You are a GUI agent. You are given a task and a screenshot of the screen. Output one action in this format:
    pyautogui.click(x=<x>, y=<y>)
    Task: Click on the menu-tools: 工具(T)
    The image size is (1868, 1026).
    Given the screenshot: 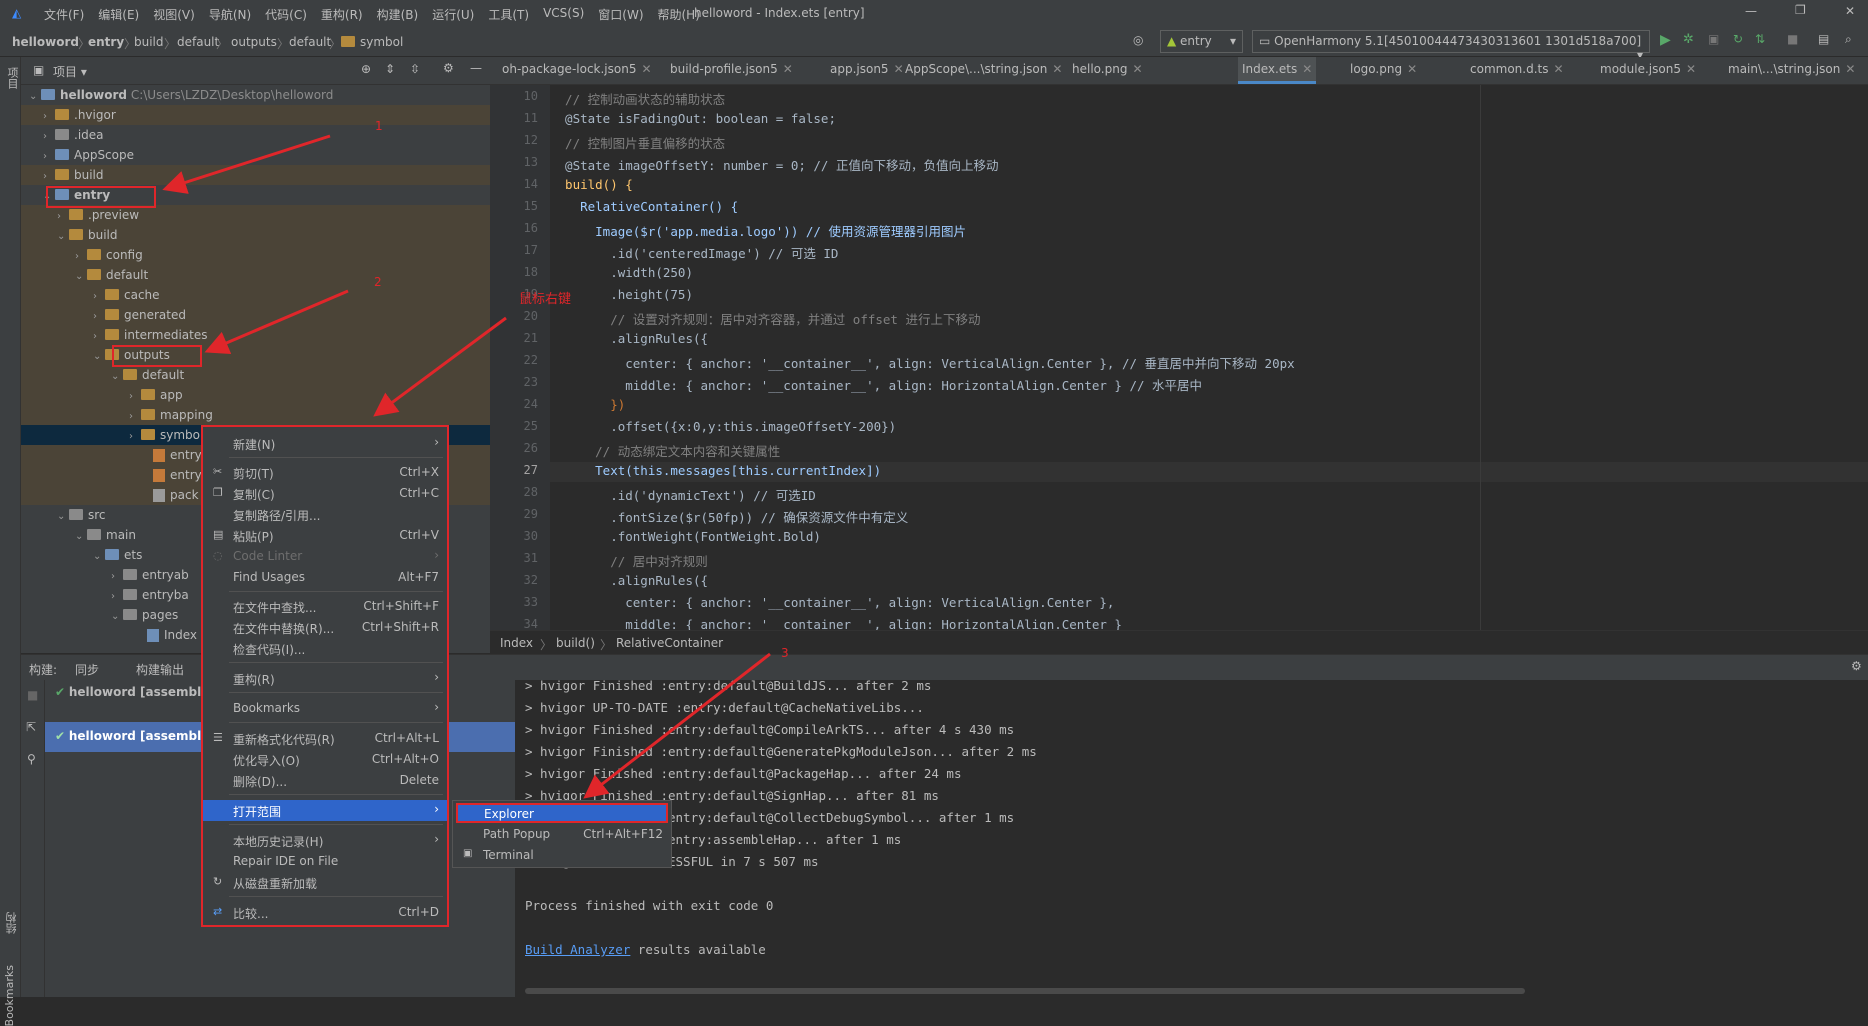 What is the action you would take?
    pyautogui.click(x=508, y=14)
    